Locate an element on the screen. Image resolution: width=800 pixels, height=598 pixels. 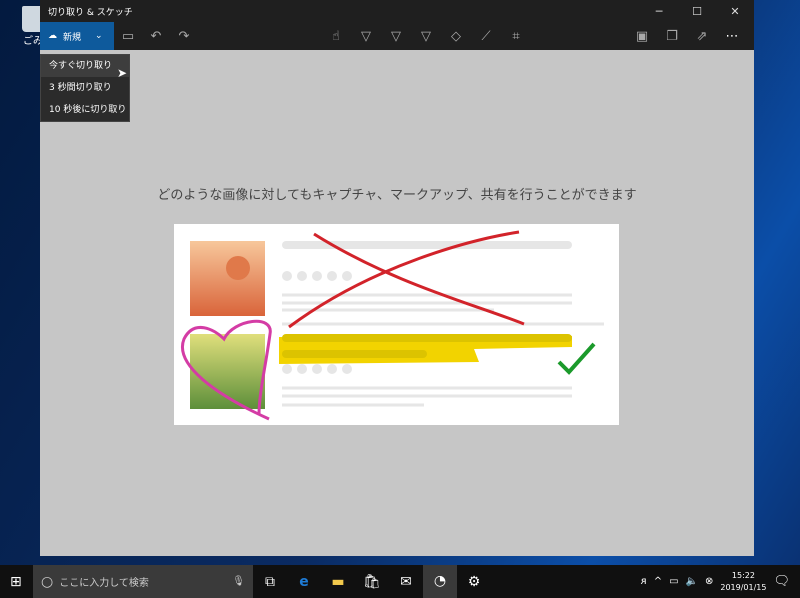
eraser-icon: ◇ is located at coordinates (456, 36).